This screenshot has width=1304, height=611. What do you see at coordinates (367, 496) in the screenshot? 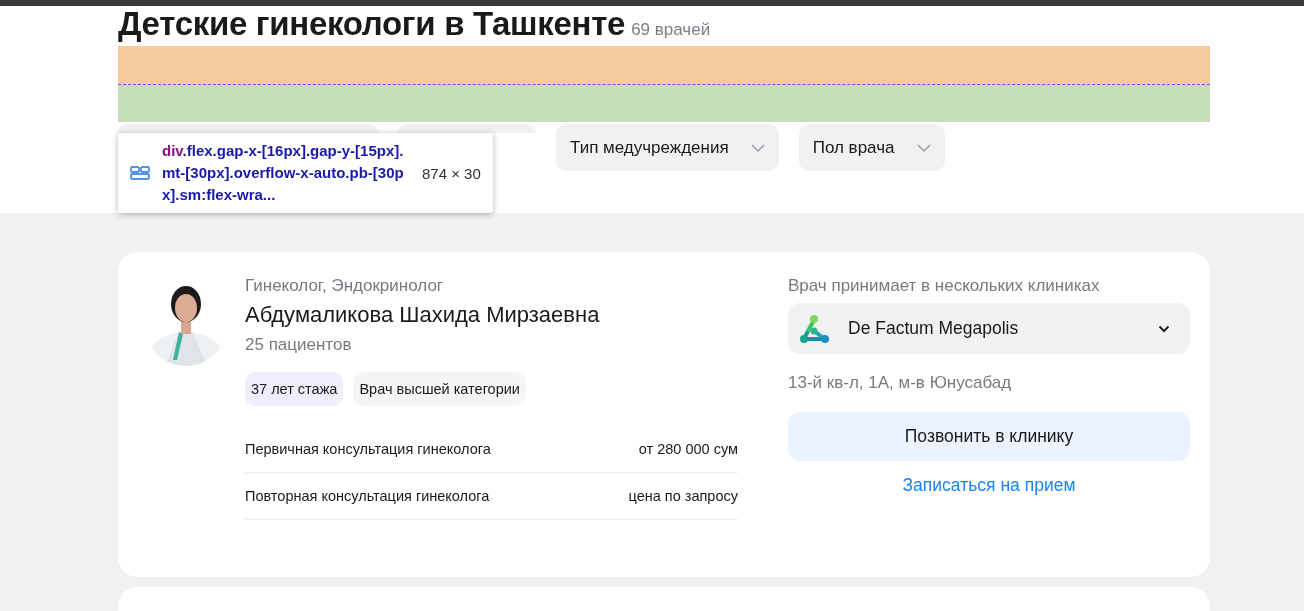
I see `service-name: Повторная консультация гинеколога` at bounding box center [367, 496].